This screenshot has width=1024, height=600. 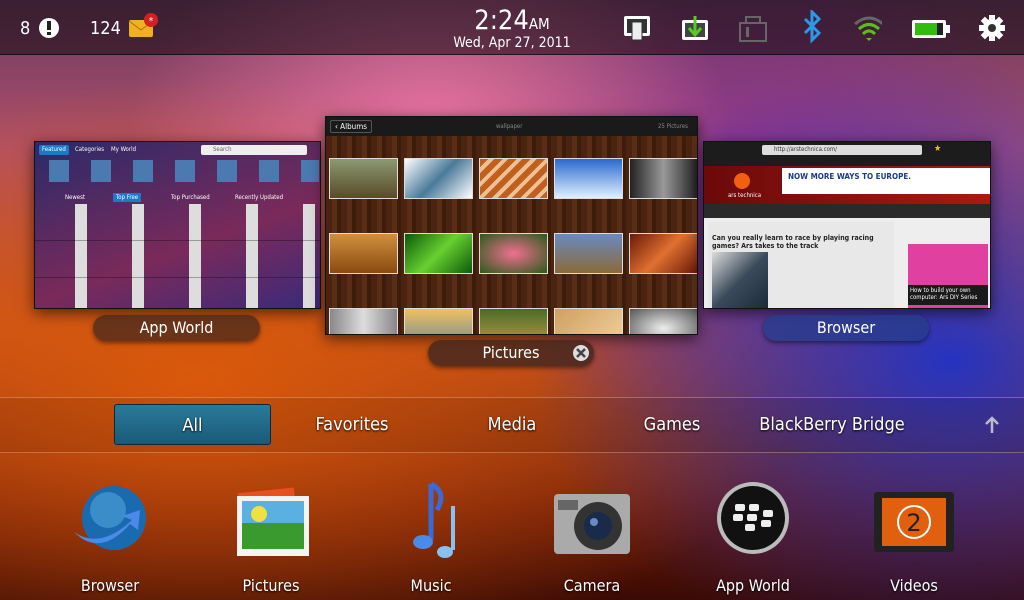 What do you see at coordinates (672, 424) in the screenshot?
I see `tab-games: Games` at bounding box center [672, 424].